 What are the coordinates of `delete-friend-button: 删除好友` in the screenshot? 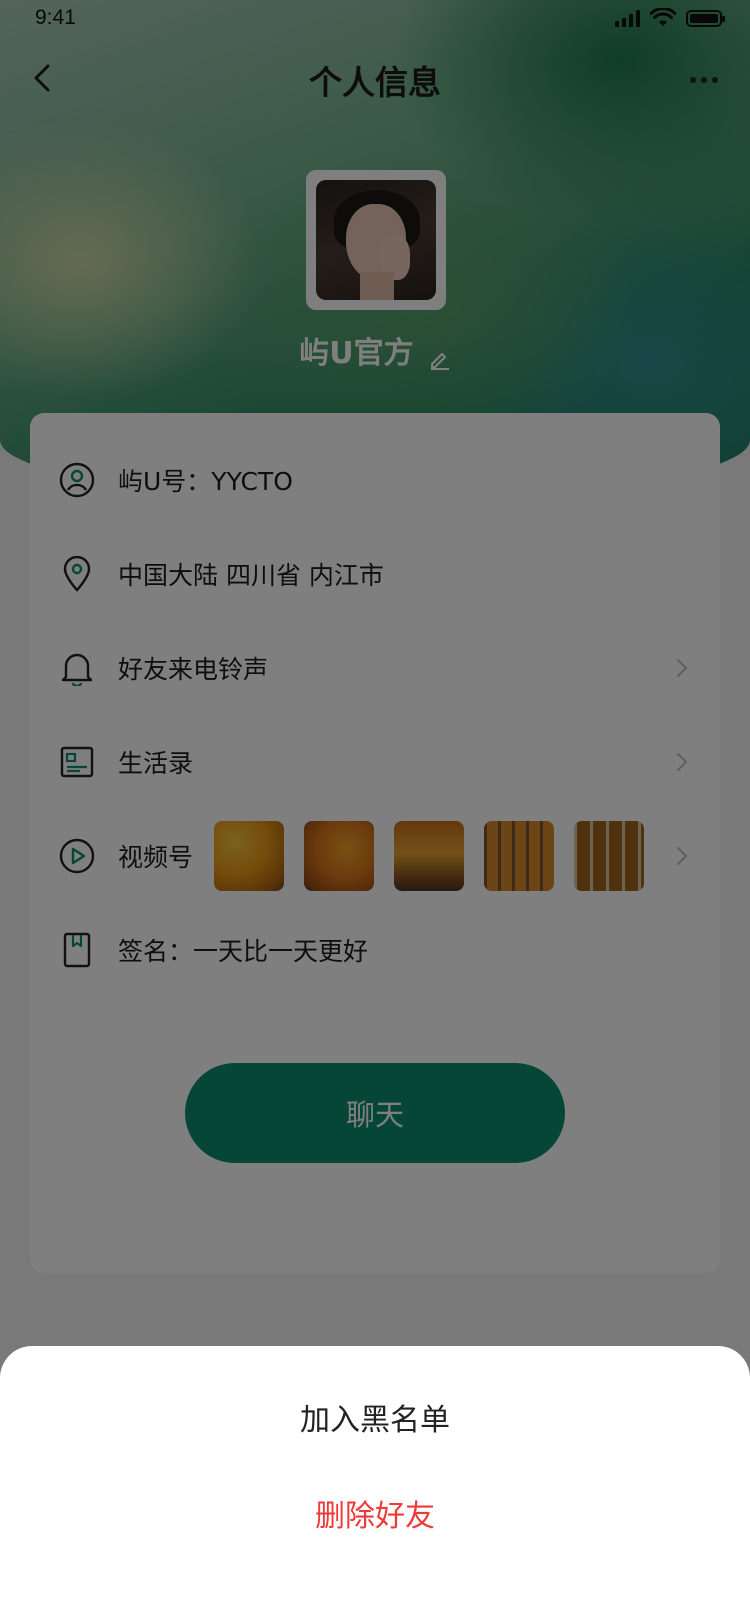 It's located at (375, 1513).